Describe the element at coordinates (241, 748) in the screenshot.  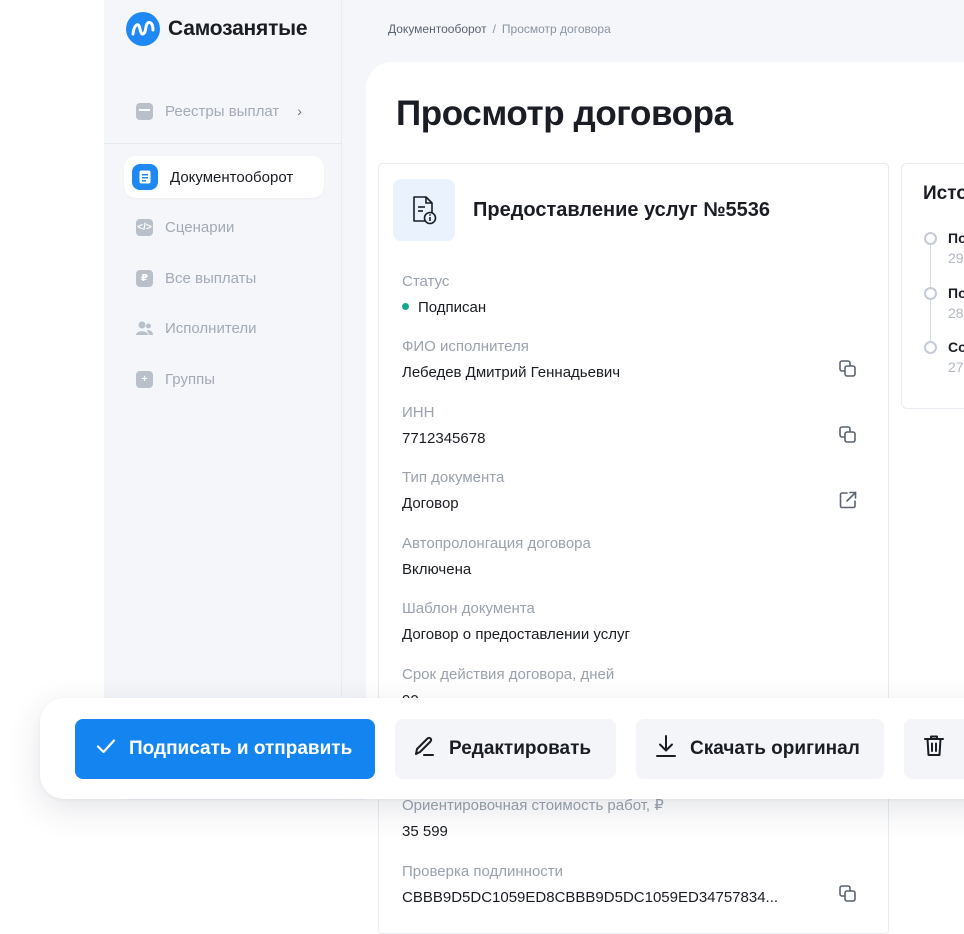
I see `button-label: Подписать и отправить` at that location.